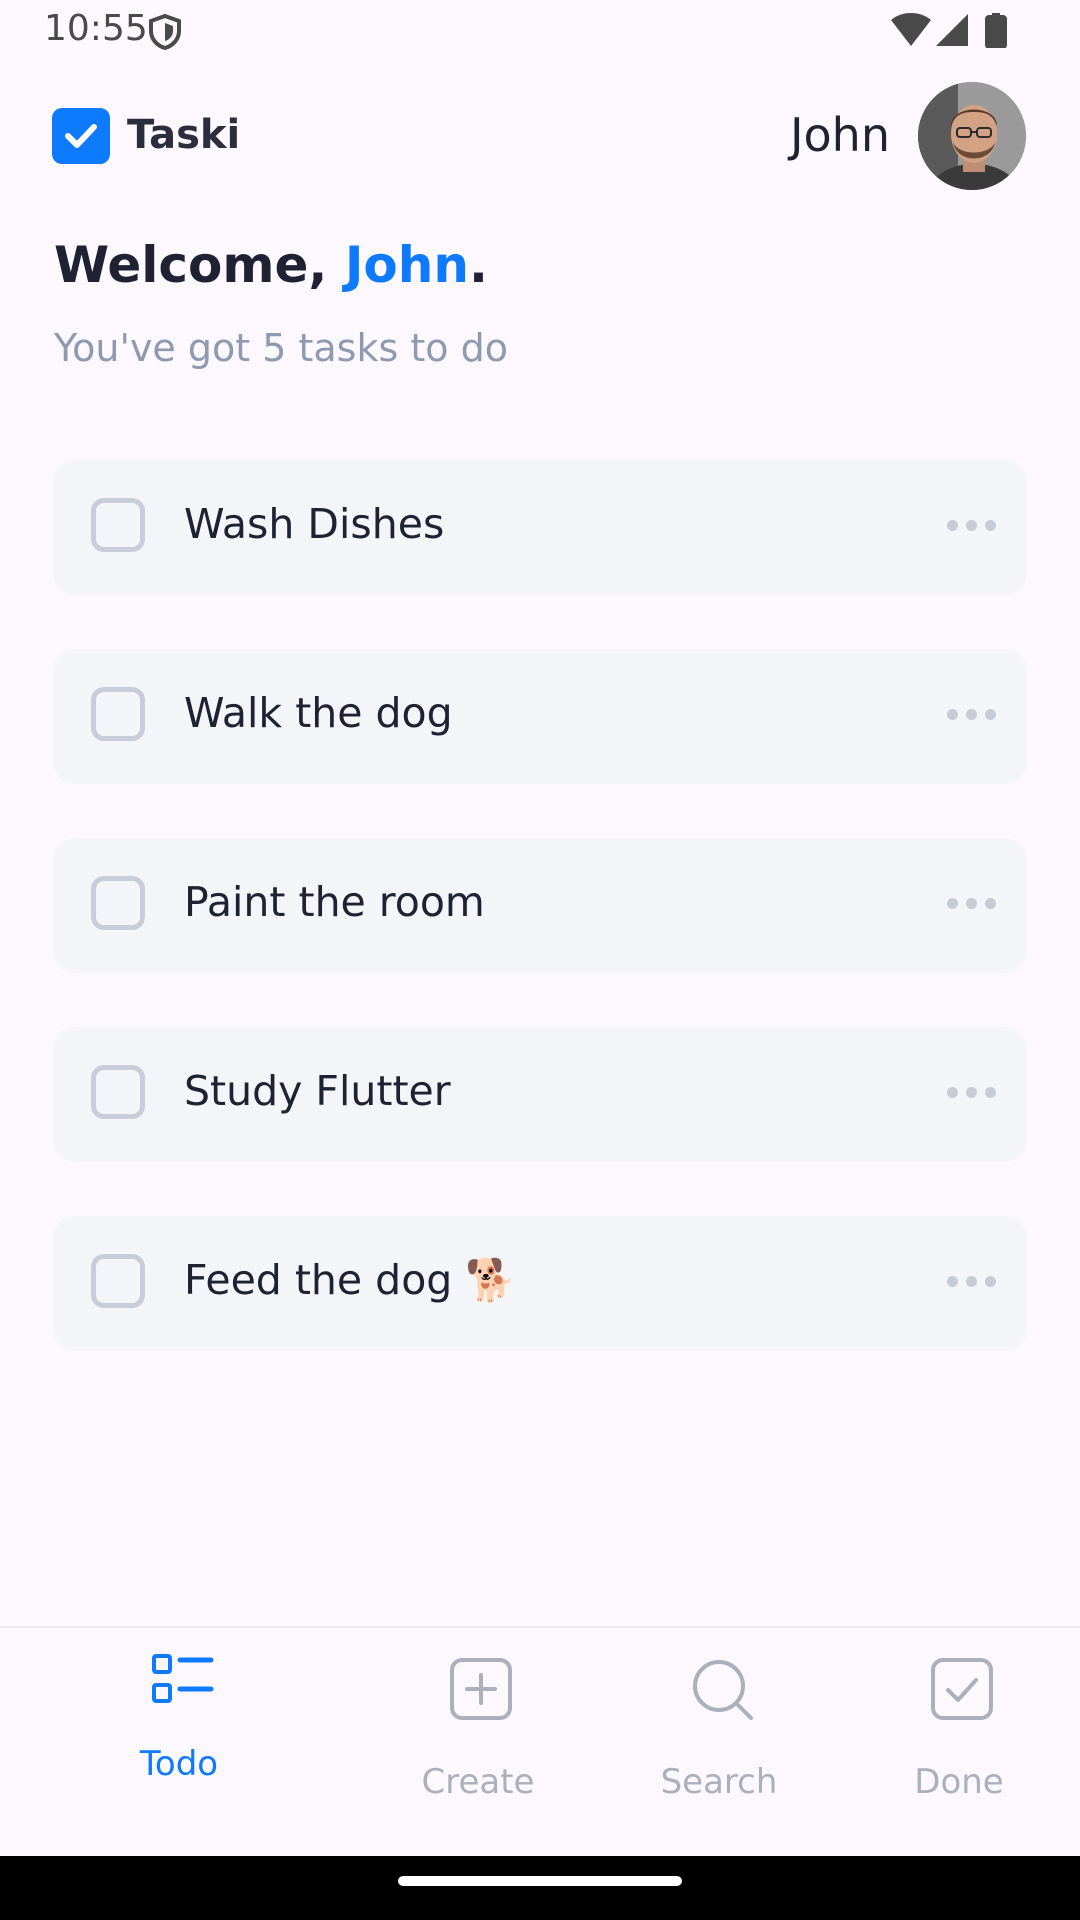 This screenshot has height=1920, width=1080. Describe the element at coordinates (314, 524) in the screenshot. I see `task-title: Wash Dishes` at that location.